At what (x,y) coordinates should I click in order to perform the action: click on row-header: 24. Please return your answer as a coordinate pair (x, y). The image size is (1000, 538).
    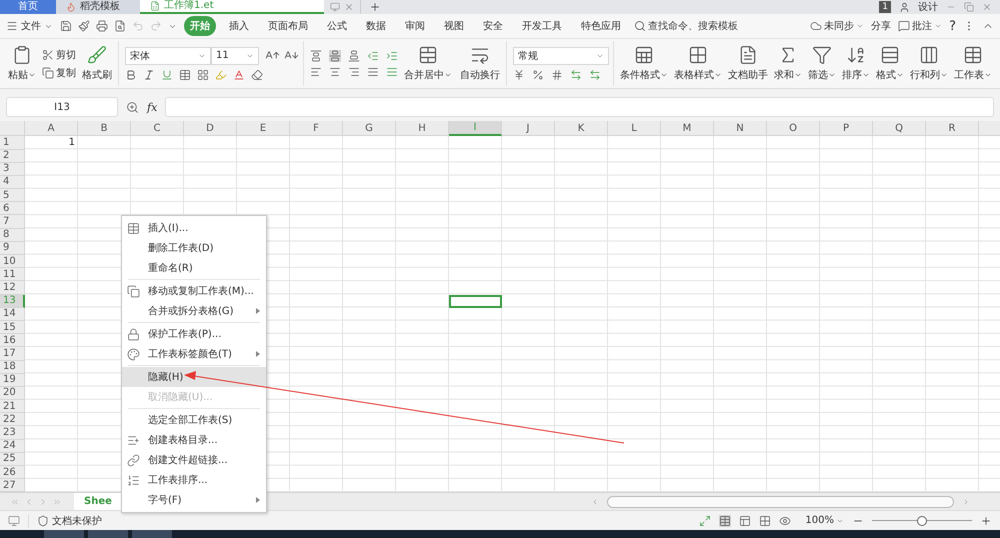
    Looking at the image, I should click on (12, 446).